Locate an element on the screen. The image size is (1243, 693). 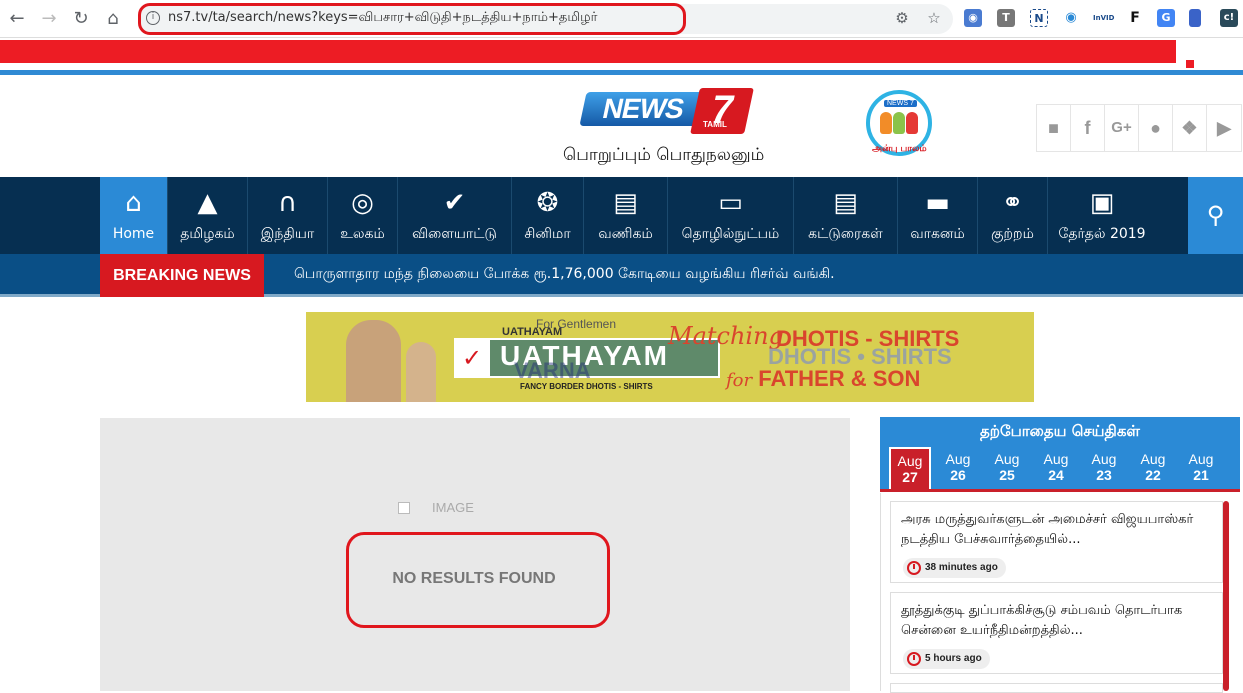
date-day: 22 is located at coordinates (1153, 475).